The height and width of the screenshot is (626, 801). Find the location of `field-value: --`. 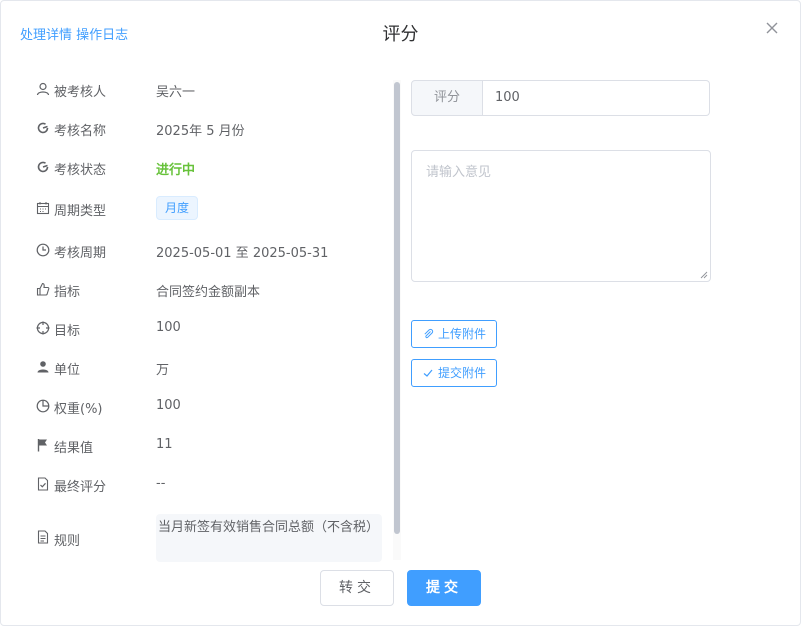

field-value: -- is located at coordinates (161, 483).